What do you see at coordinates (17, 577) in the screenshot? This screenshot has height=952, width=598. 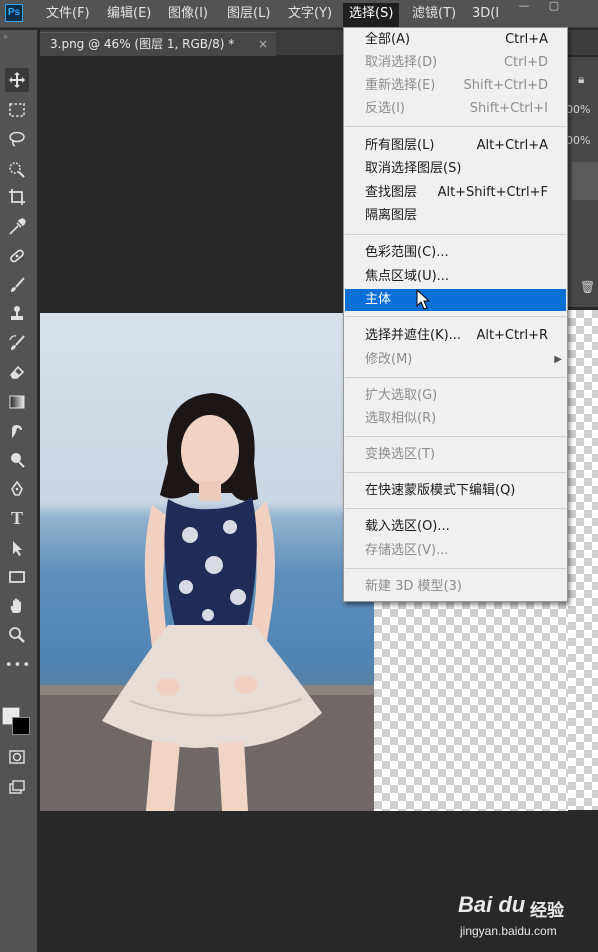 I see `rectangle-icon` at bounding box center [17, 577].